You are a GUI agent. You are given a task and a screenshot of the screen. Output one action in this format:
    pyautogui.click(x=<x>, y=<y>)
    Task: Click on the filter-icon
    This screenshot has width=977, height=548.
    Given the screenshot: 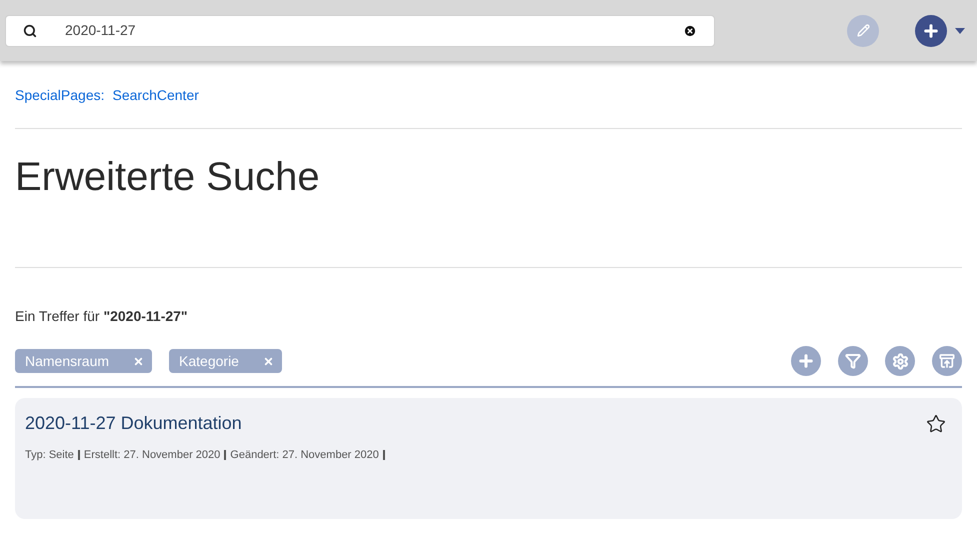 What is the action you would take?
    pyautogui.click(x=853, y=361)
    